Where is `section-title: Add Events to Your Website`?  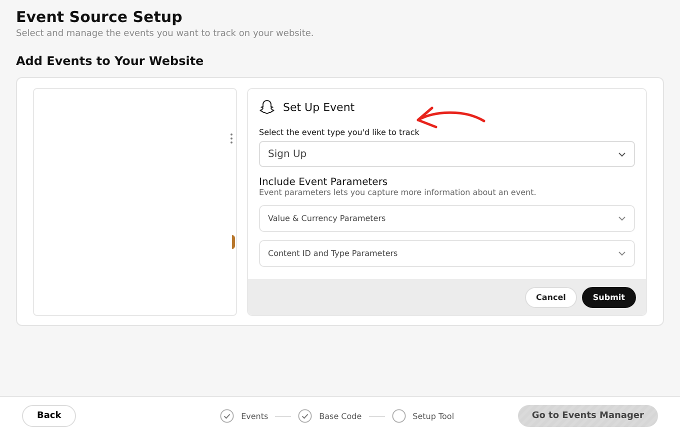
section-title: Add Events to Your Website is located at coordinates (110, 61).